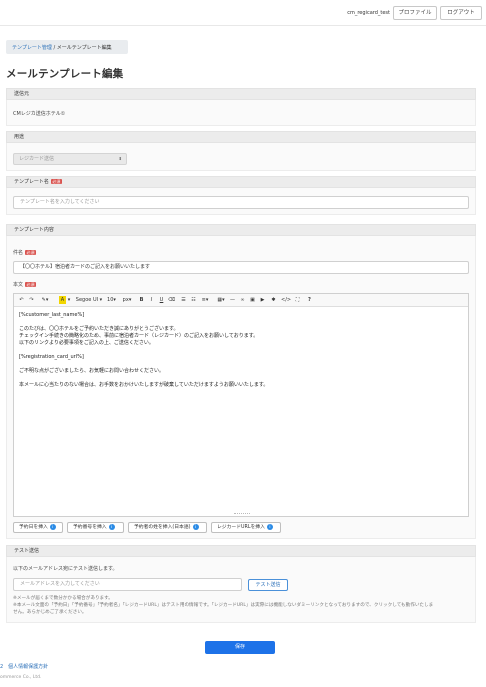 This screenshot has width=486, height=687. Describe the element at coordinates (268, 585) in the screenshot. I see `test-send-button: テスト送信` at that location.